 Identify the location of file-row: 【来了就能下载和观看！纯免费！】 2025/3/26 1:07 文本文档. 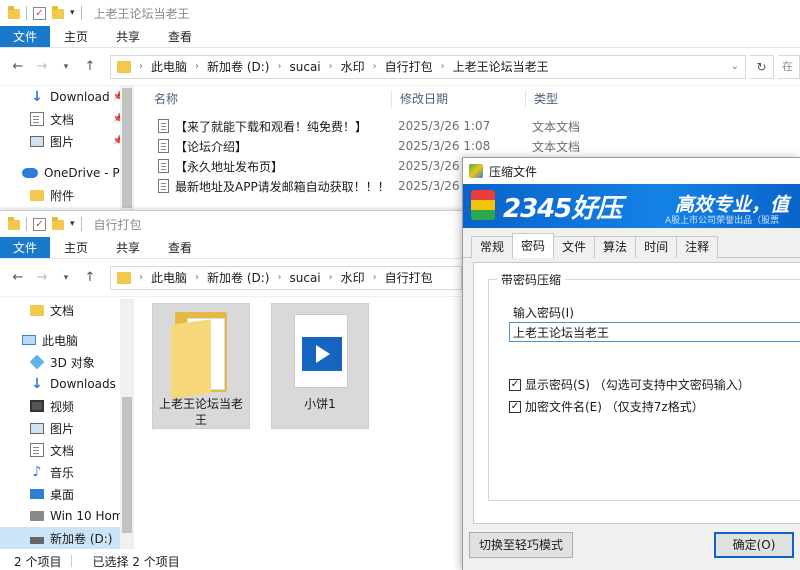
(396, 126).